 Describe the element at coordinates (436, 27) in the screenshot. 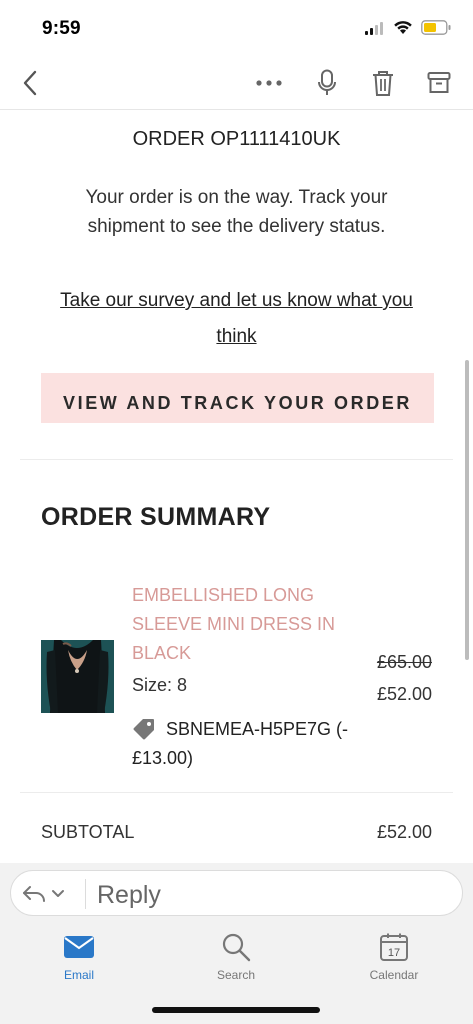

I see `battery-icon` at that location.